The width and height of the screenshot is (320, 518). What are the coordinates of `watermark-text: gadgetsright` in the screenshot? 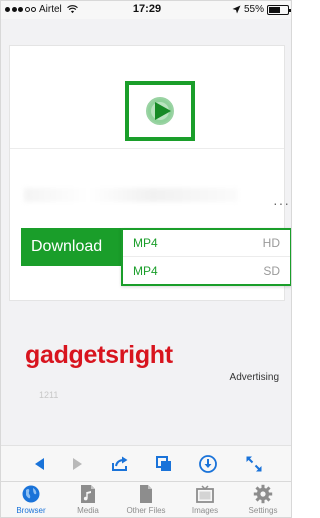 It's located at (99, 355).